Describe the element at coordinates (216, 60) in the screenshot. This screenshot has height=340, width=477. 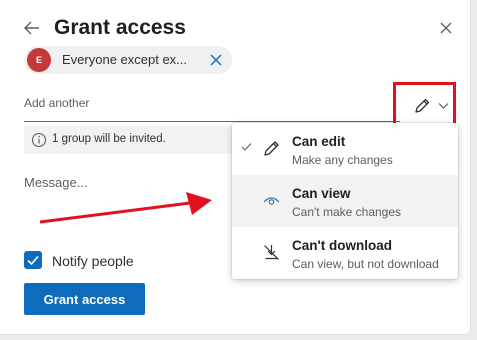
I see `remove-recipient-icon` at that location.